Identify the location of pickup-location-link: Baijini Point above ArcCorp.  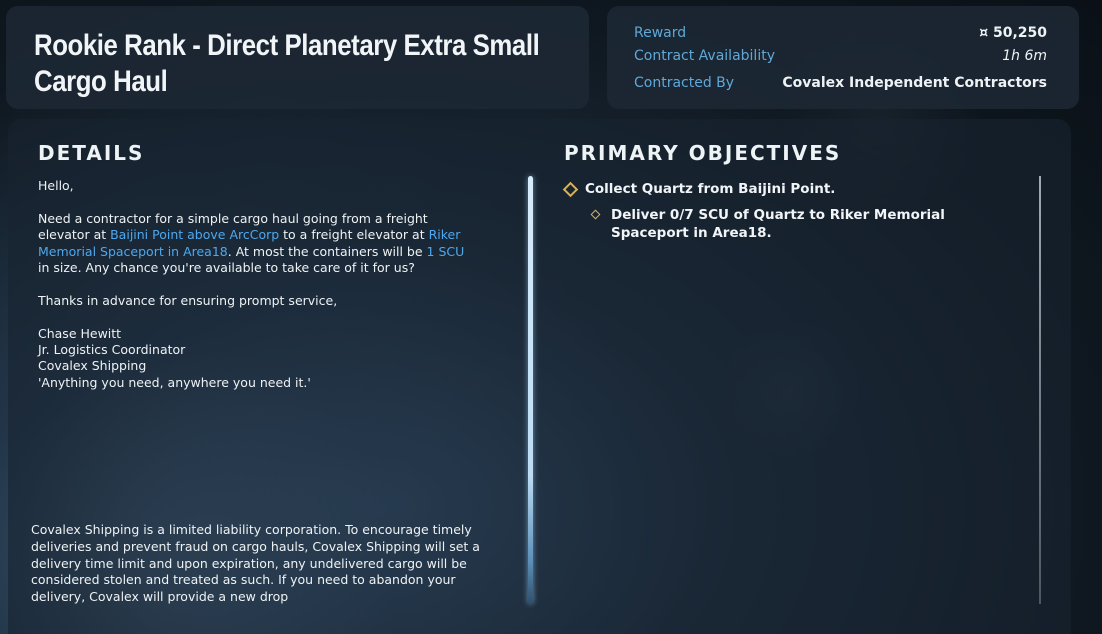
(194, 234).